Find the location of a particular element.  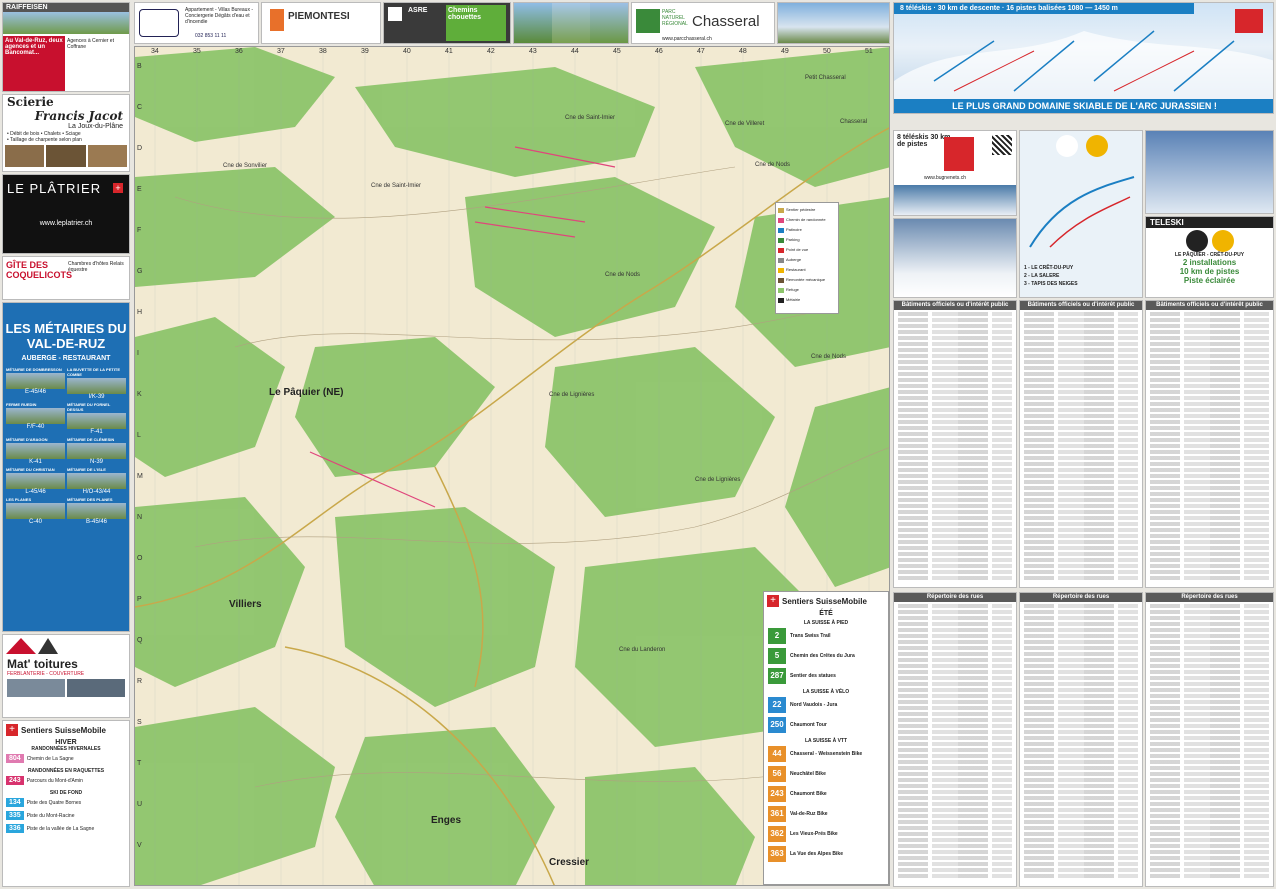

town-label: Enges is located at coordinates (446, 820).